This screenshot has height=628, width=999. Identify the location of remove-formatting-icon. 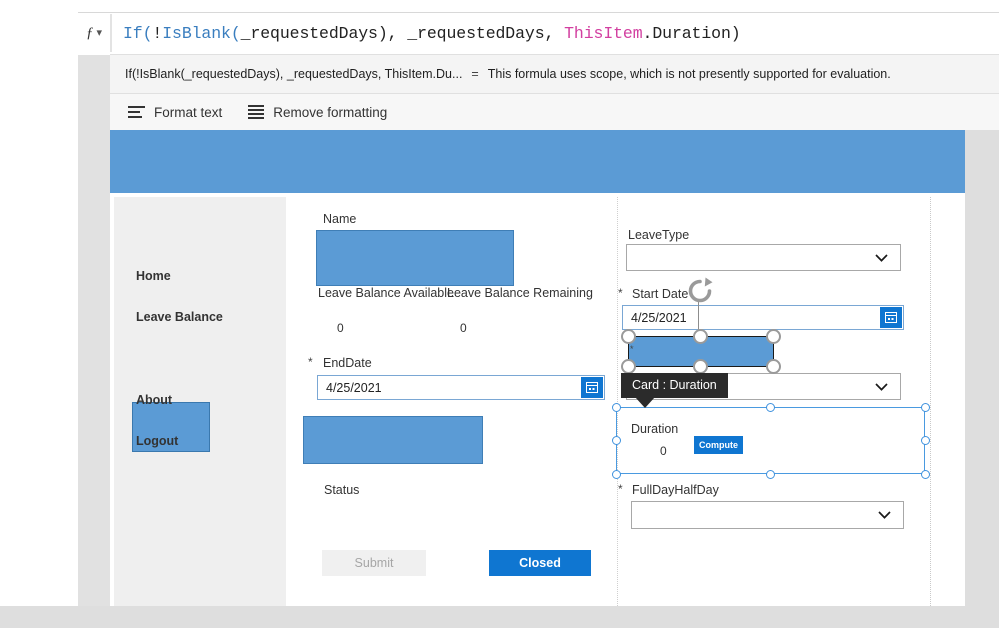
(256, 112).